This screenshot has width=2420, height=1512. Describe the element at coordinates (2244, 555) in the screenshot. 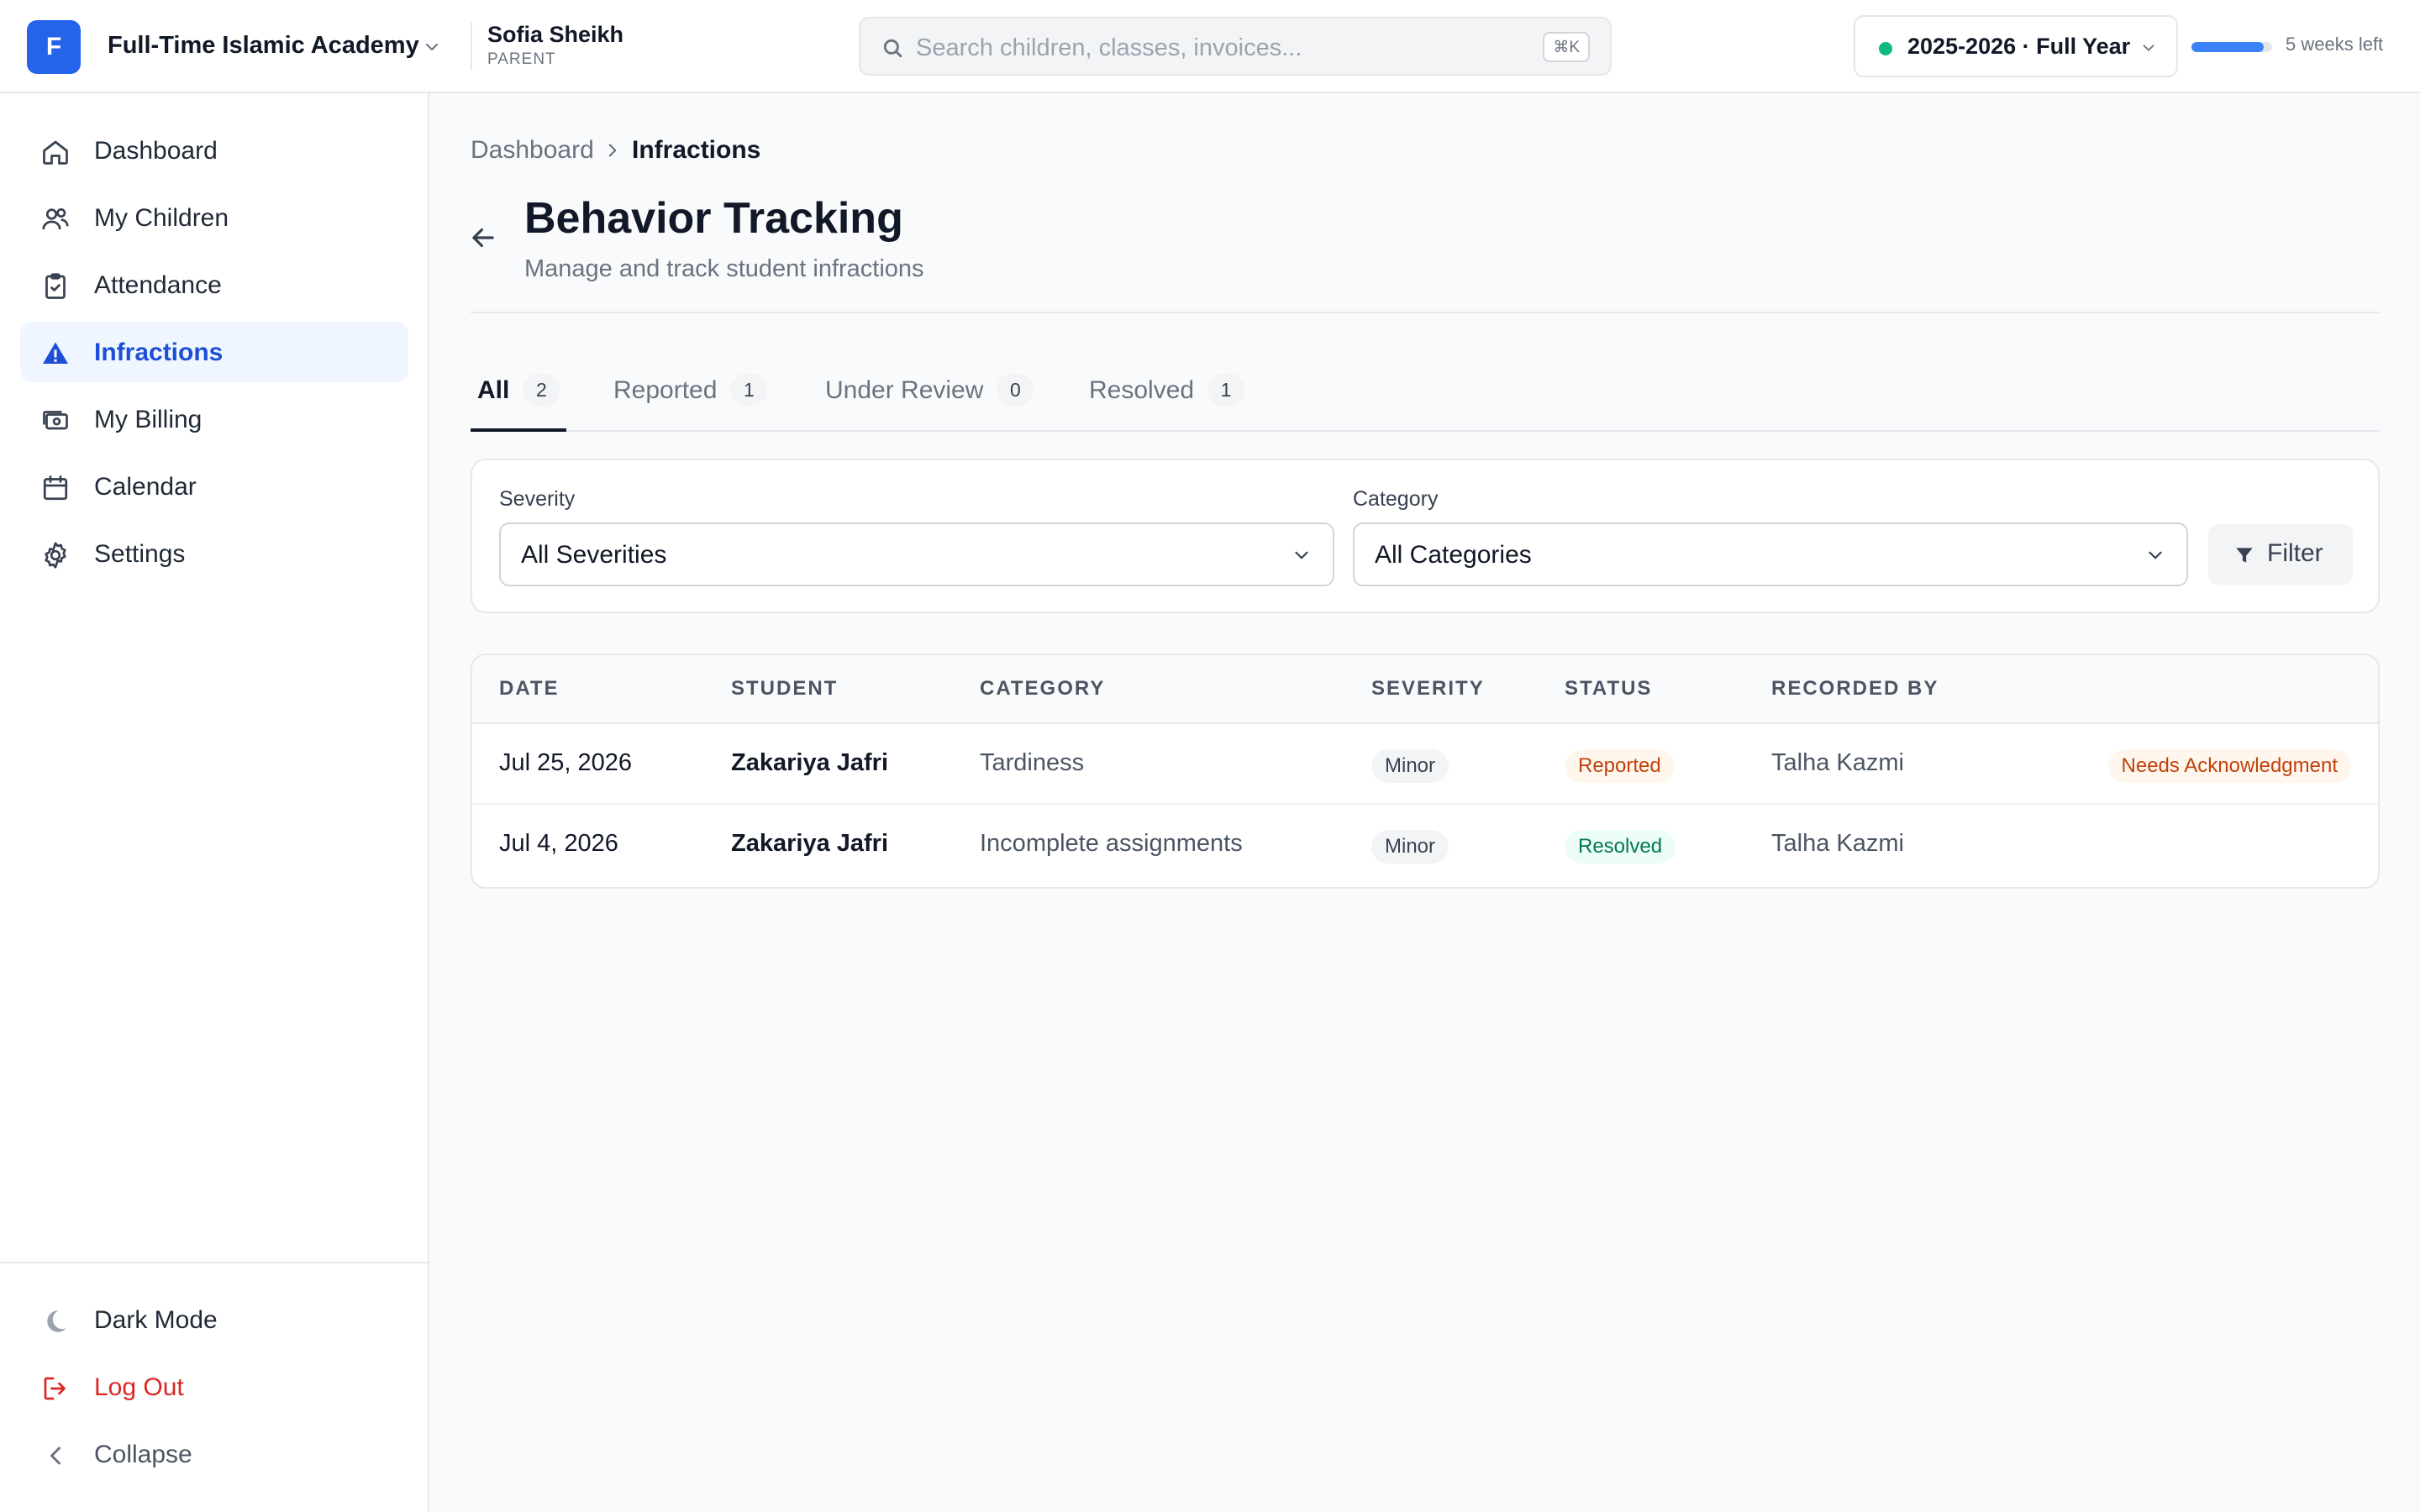

I see `filter-icon` at that location.